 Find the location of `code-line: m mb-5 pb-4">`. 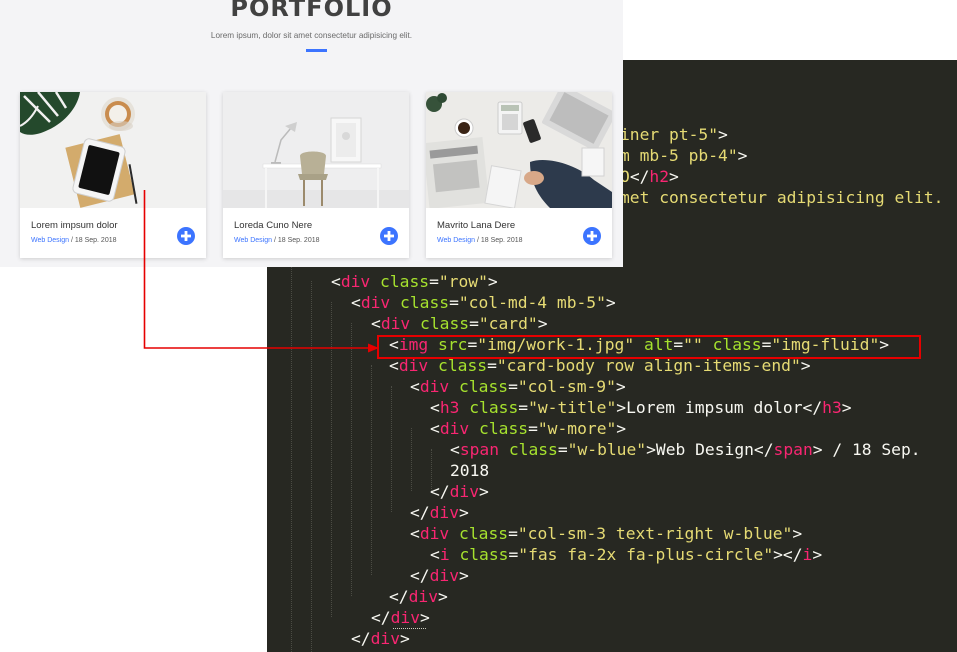

code-line: m mb-5 pb-4"> is located at coordinates (683, 155).